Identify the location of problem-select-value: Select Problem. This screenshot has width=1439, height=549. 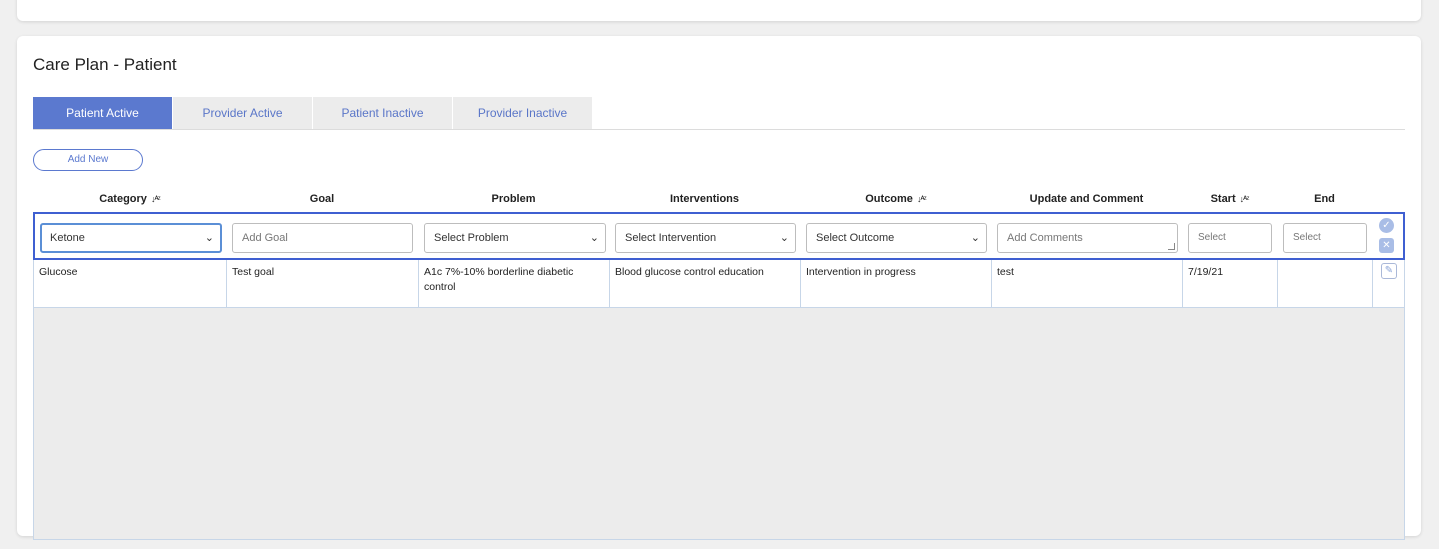
(471, 238).